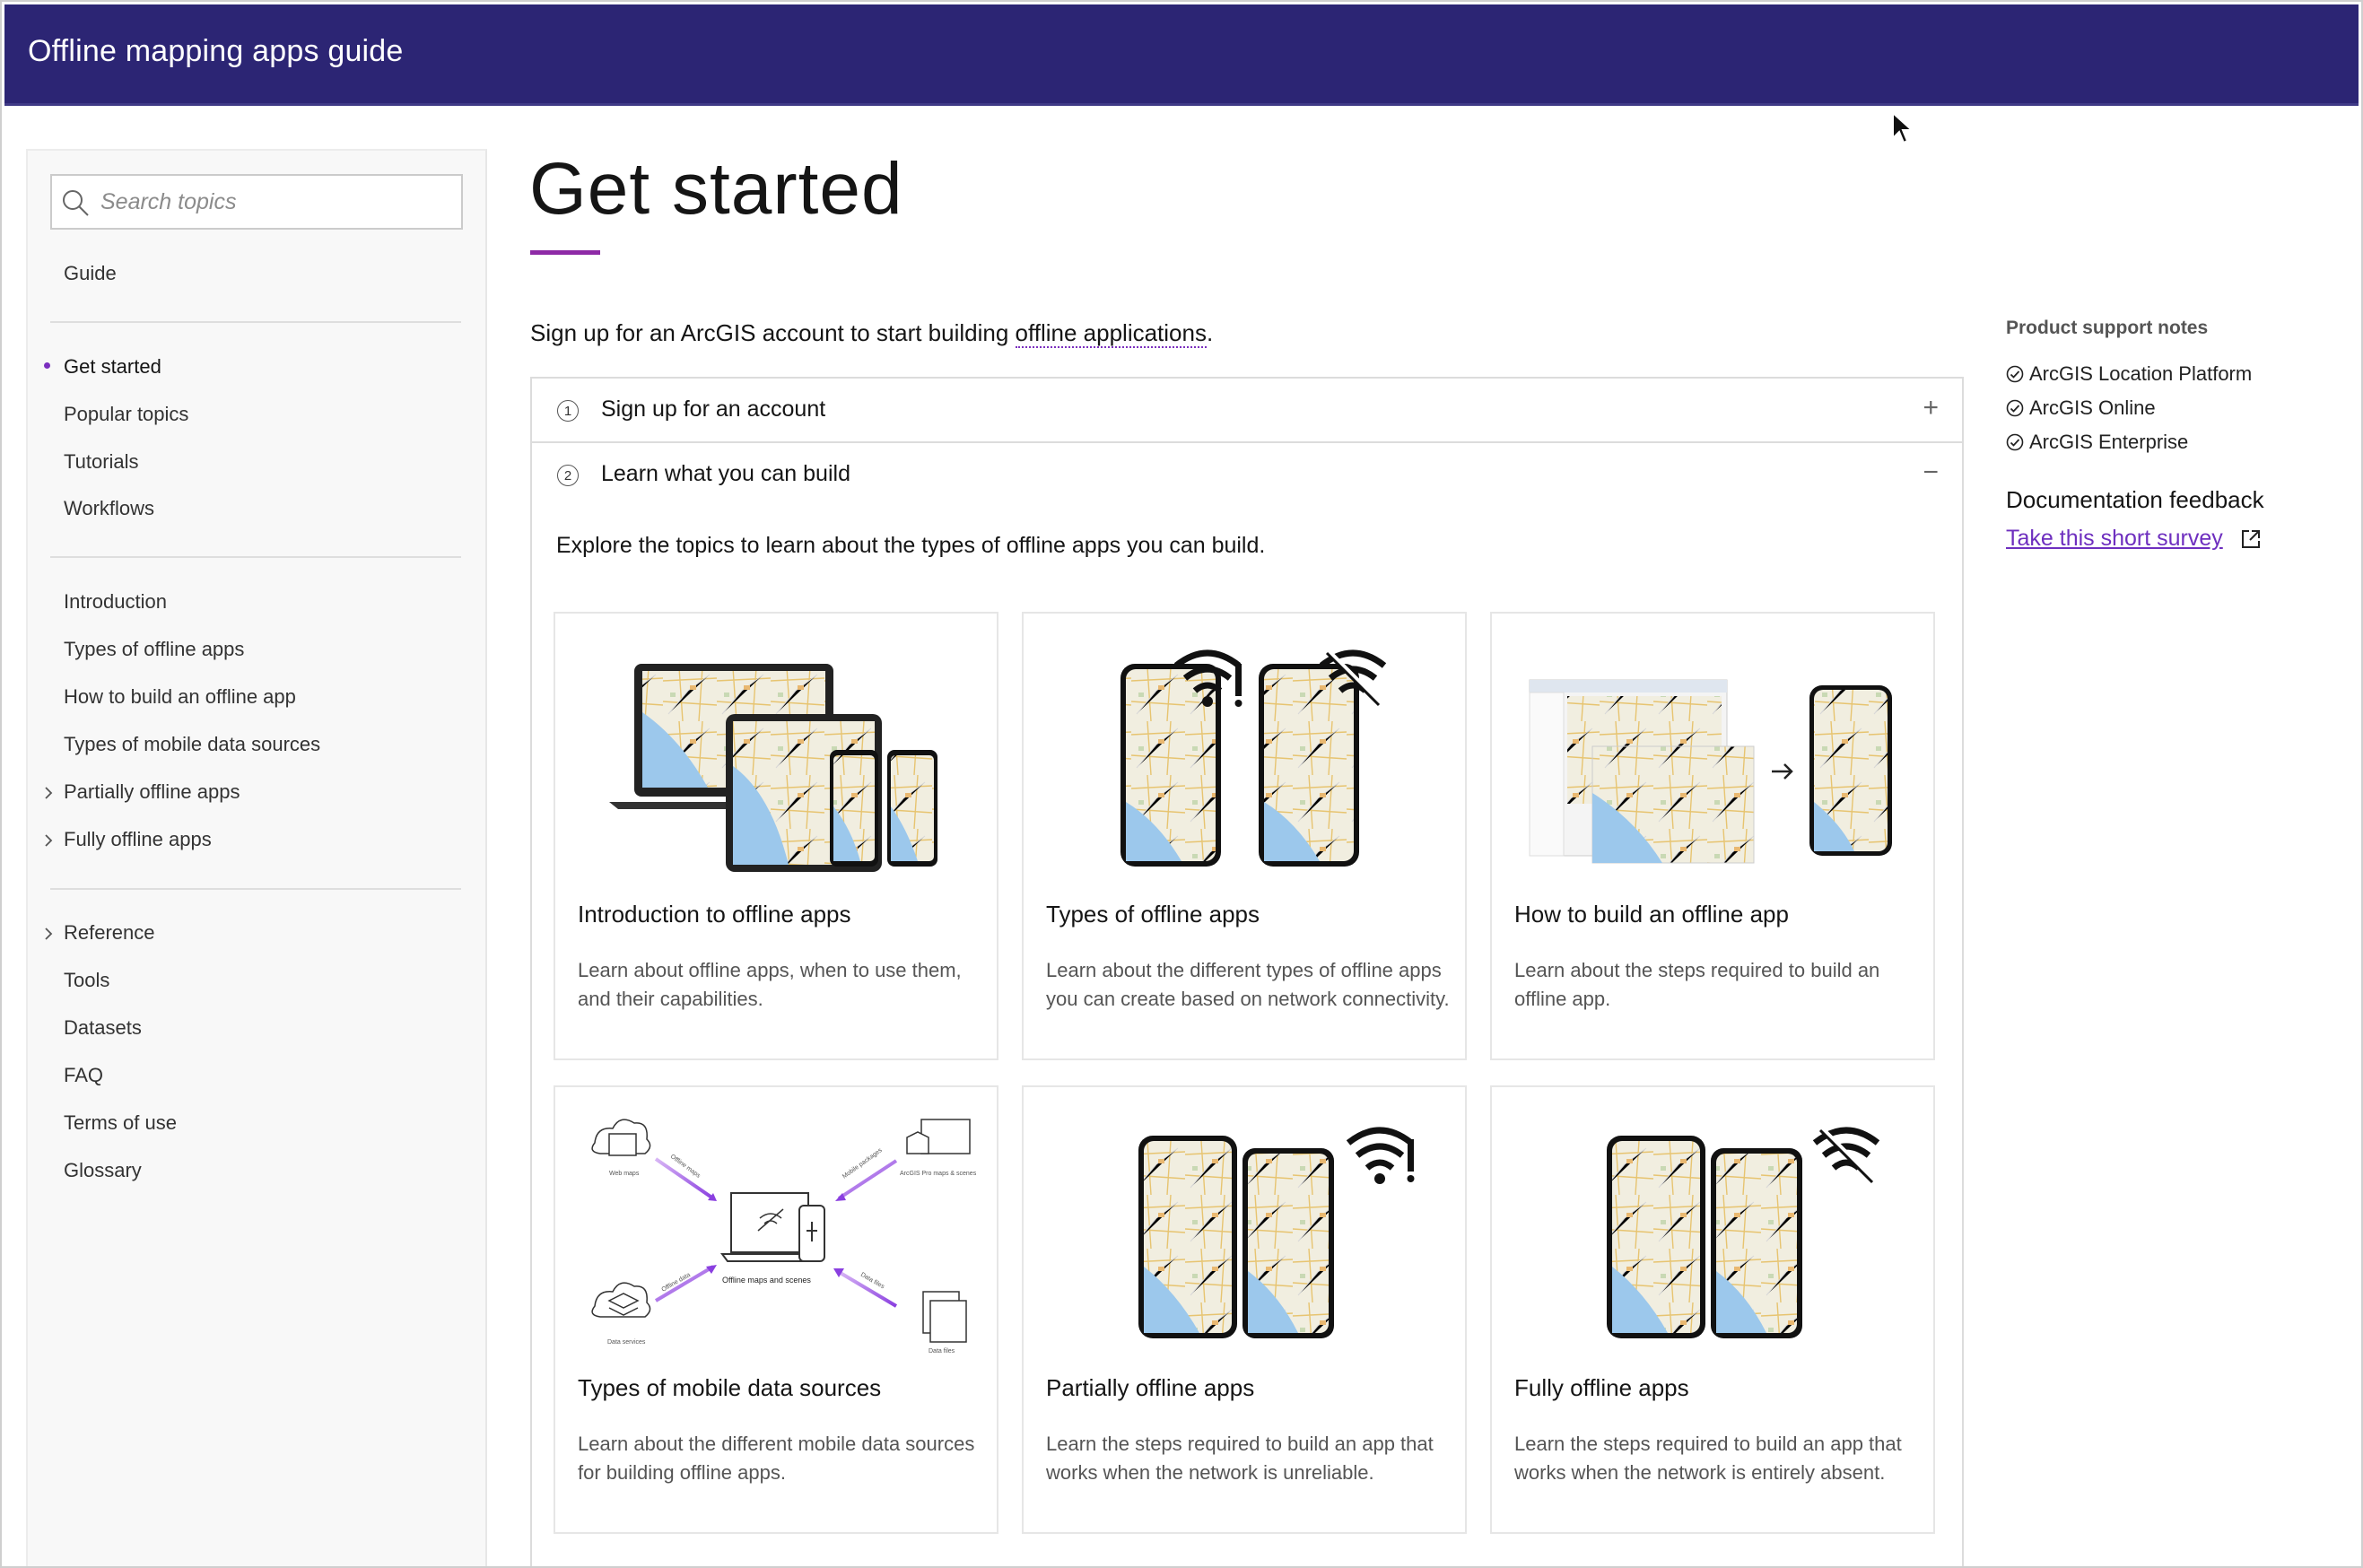 Image resolution: width=2363 pixels, height=1568 pixels. I want to click on accordion-title: Sign up for an account, so click(713, 409).